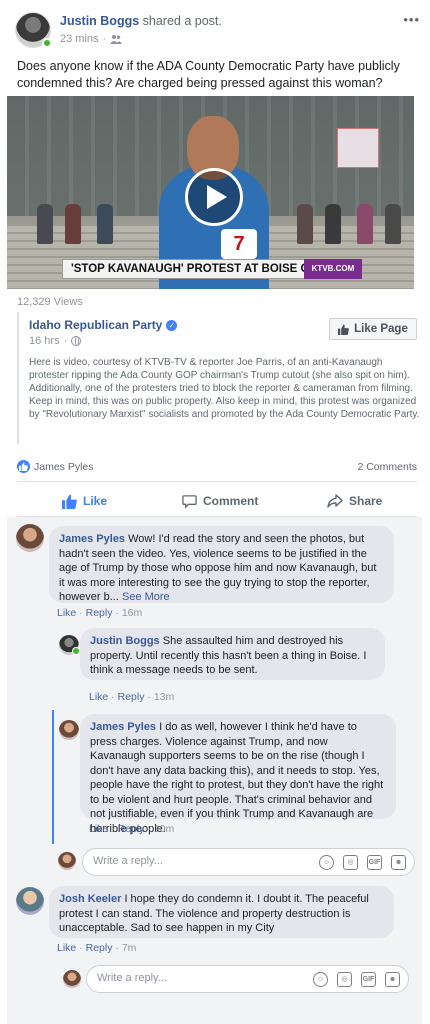 Image resolution: width=430 pixels, height=1024 pixels. I want to click on post-action-bar: Like Comment Share, so click(217, 501).